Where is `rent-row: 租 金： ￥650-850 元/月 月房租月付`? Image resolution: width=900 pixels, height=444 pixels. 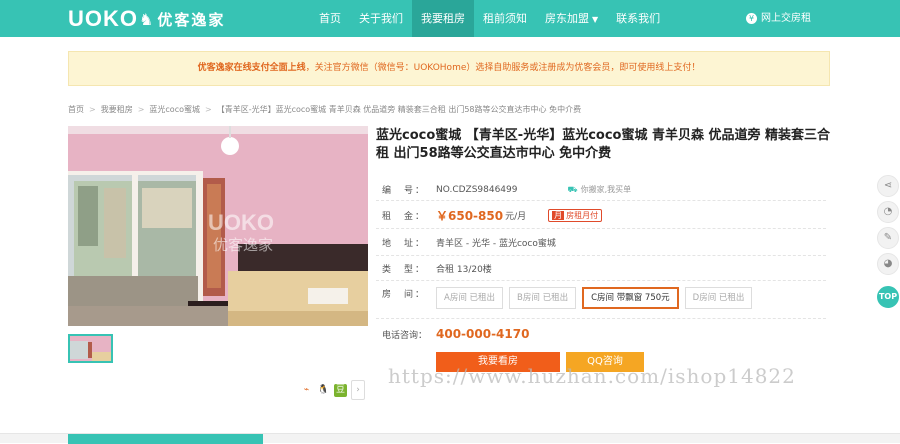
rent-row: 租 金： ￥650-850 元/月 月房租月付 is located at coordinates (492, 215).